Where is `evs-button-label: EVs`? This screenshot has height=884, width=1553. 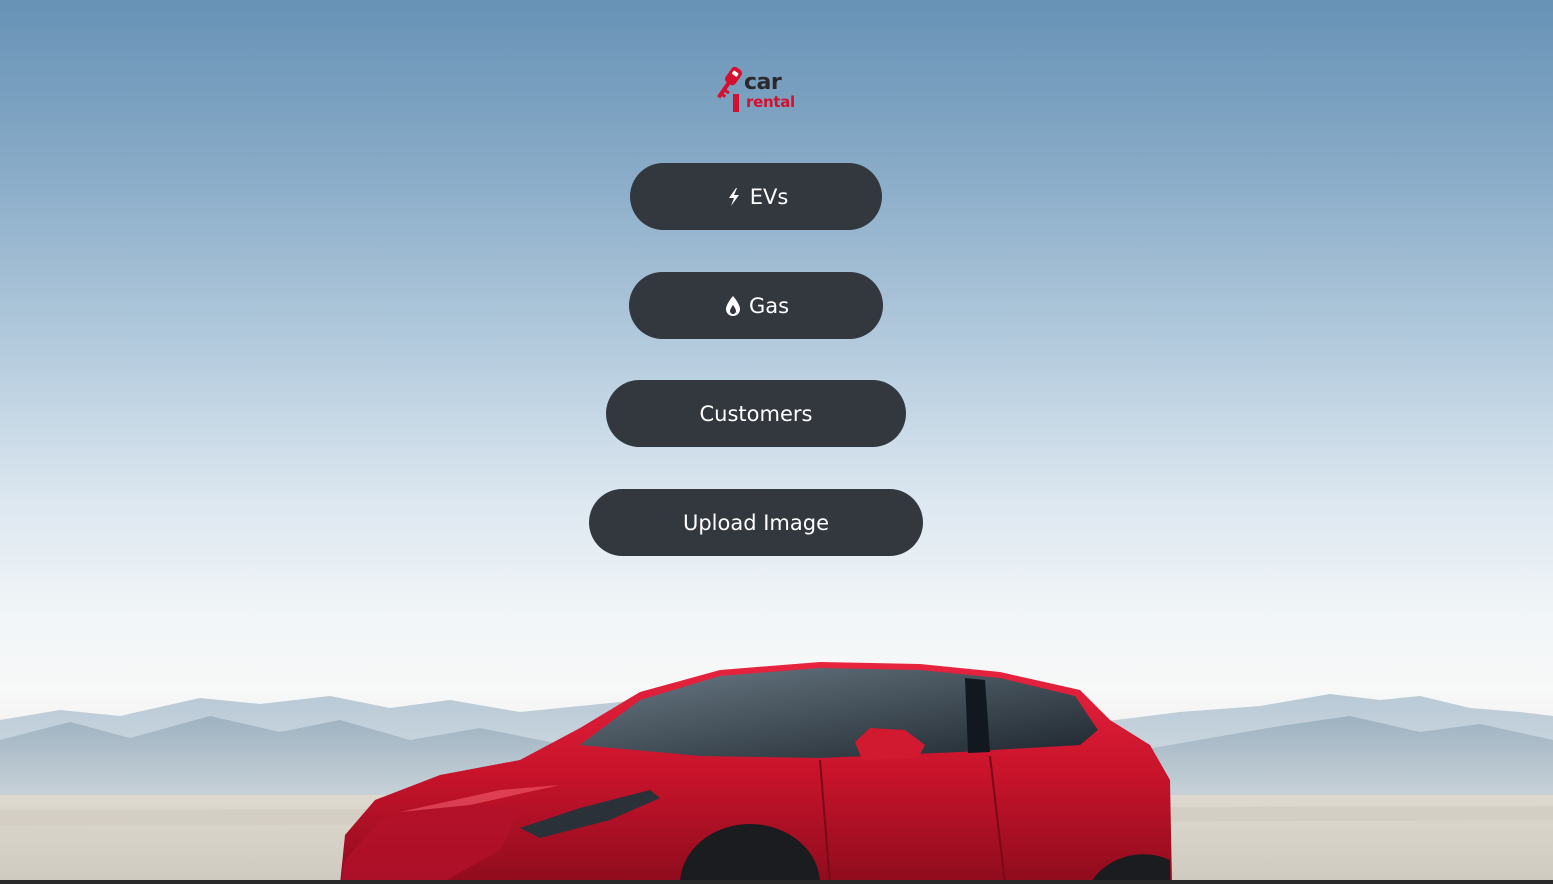 evs-button-label: EVs is located at coordinates (769, 196).